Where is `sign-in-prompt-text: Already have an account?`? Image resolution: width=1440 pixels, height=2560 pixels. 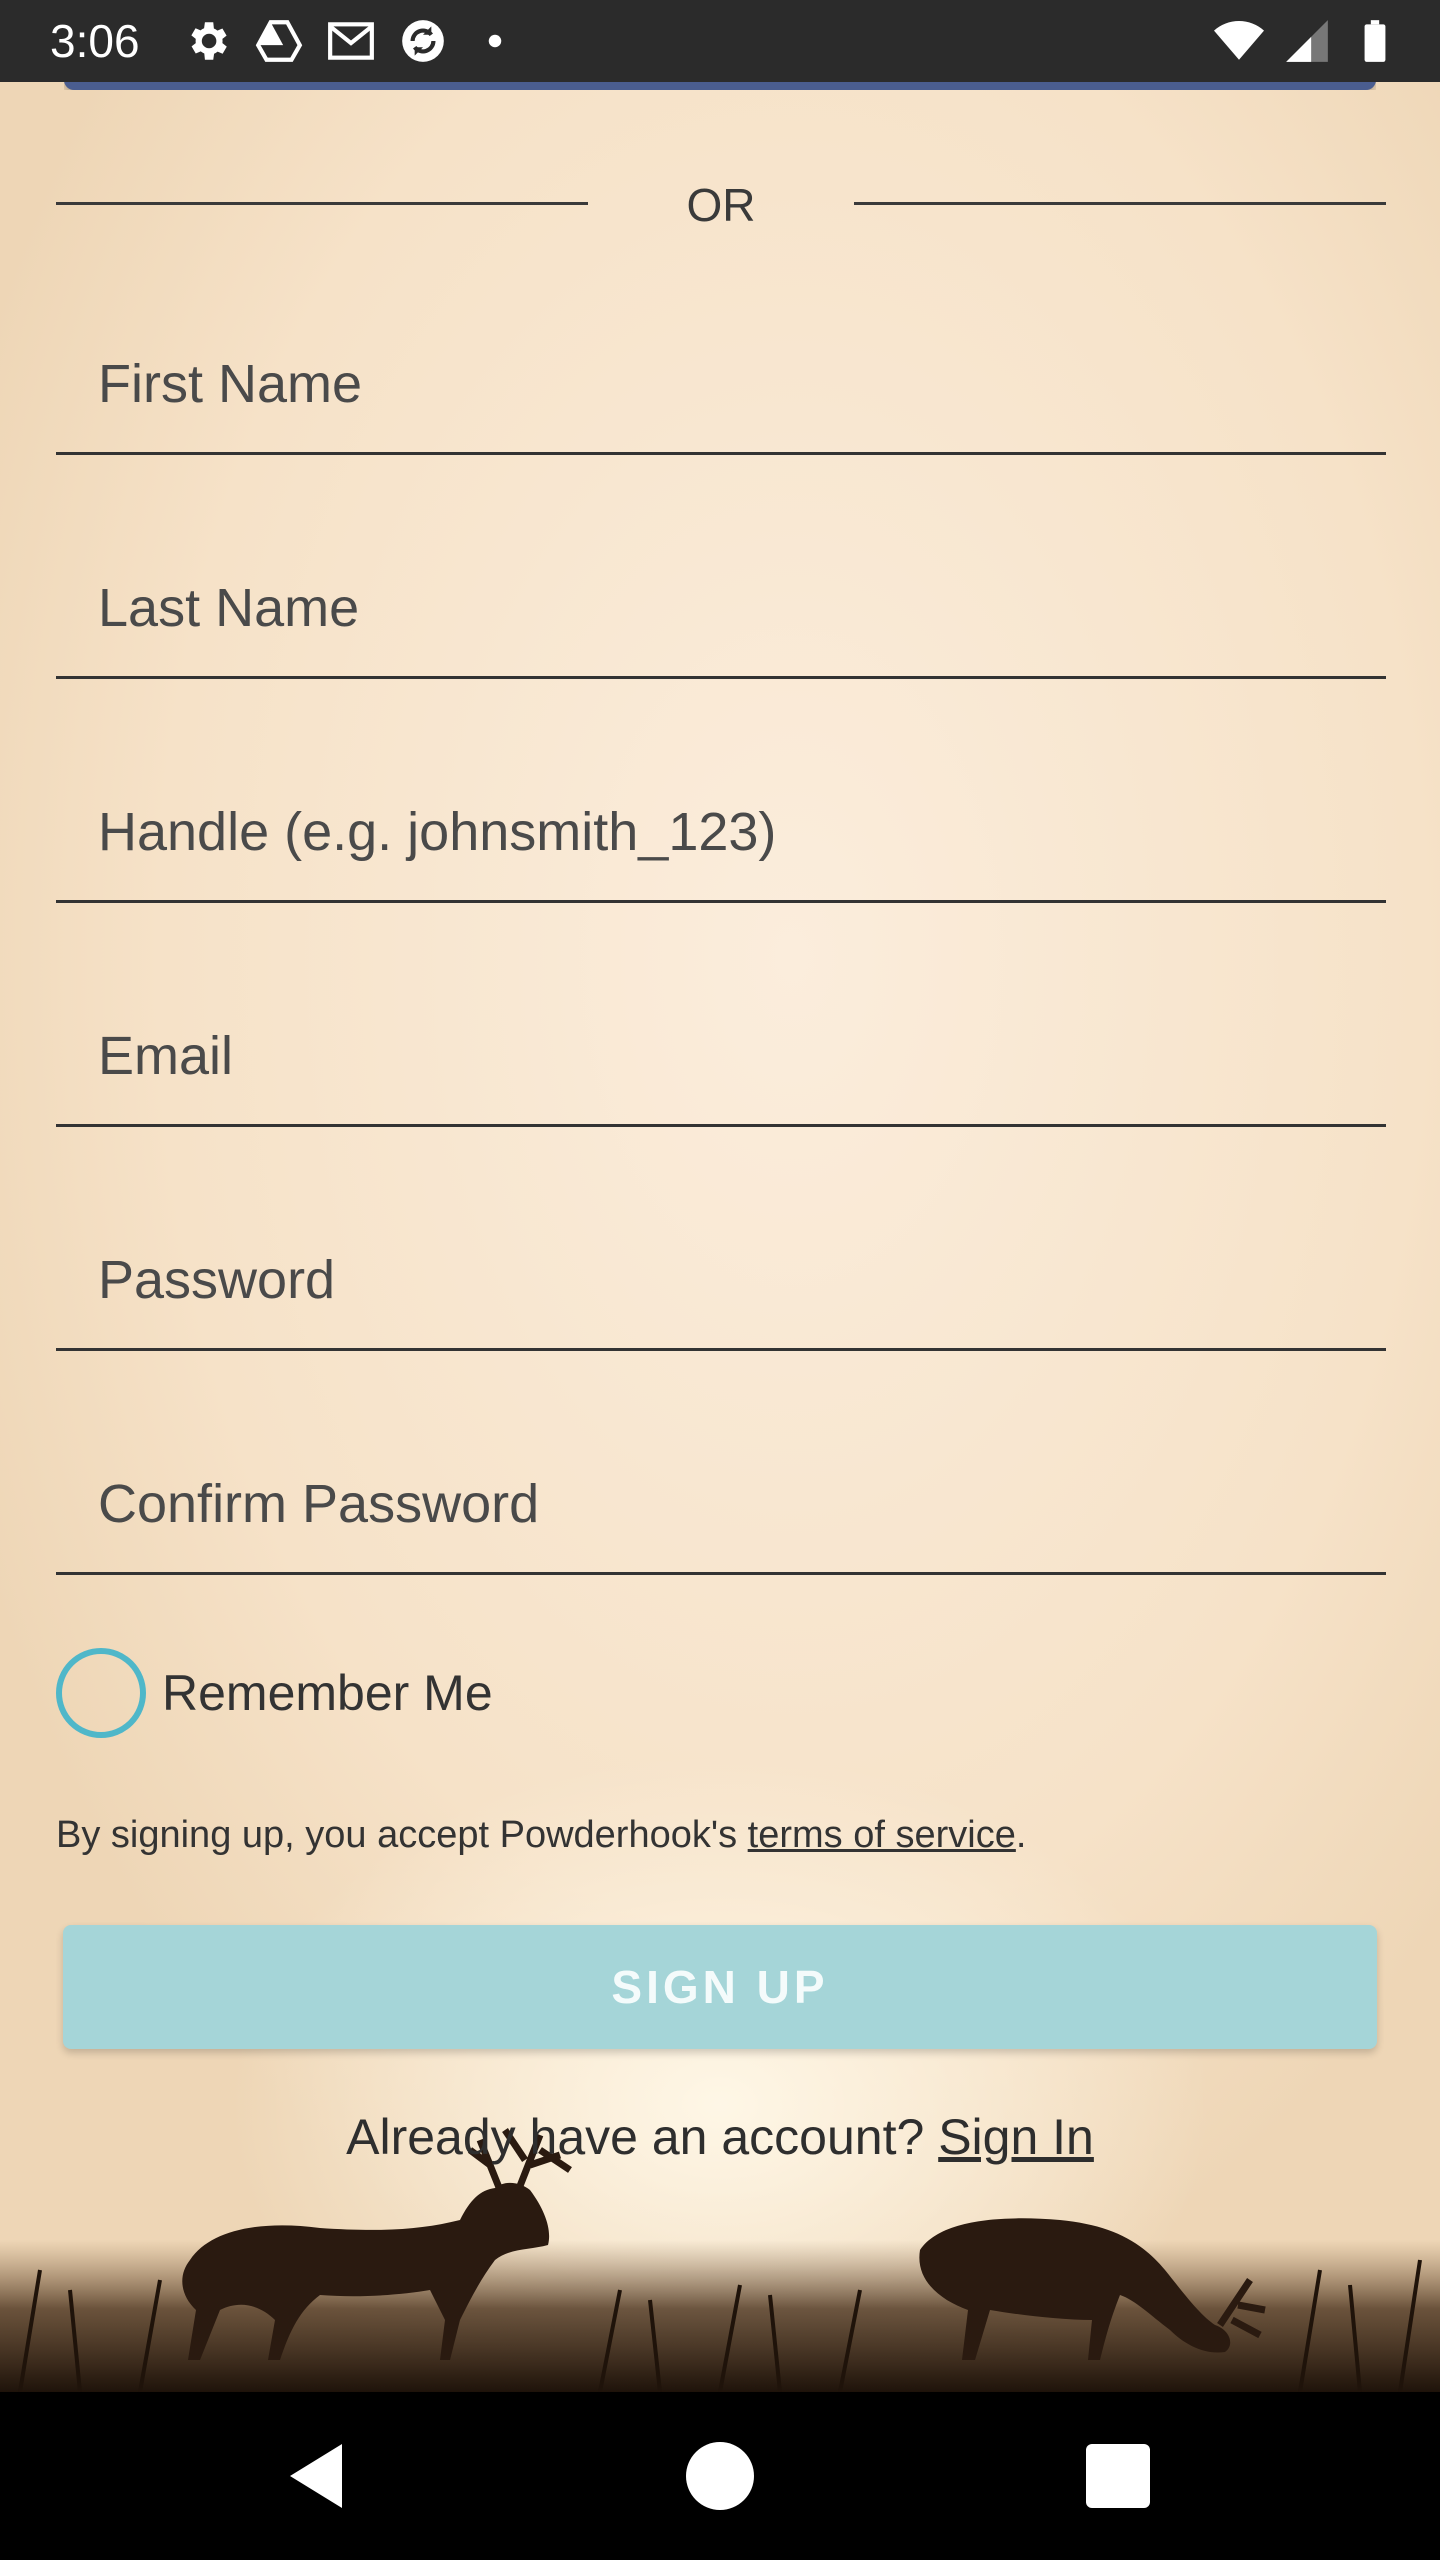
sign-in-prompt-text: Already have an account? is located at coordinates (642, 2137).